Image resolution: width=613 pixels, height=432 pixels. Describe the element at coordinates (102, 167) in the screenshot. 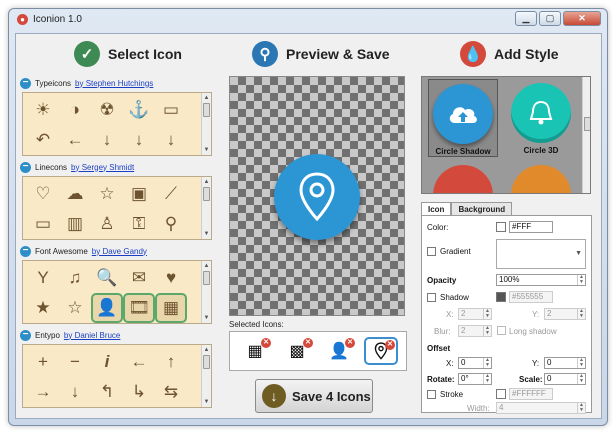

I see `author-link: by Sergey Shmidt` at that location.